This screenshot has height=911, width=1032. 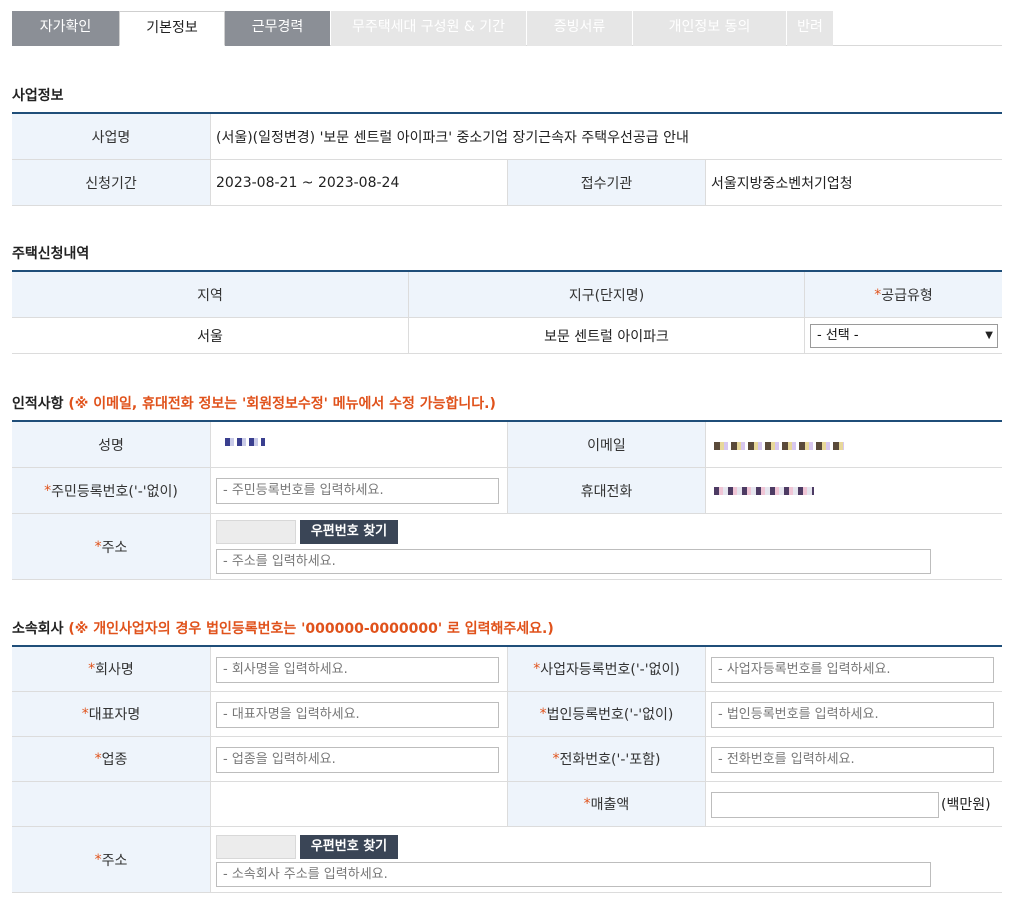 I want to click on company-name-input: - 회사명을 입력하세요., so click(x=357, y=670).